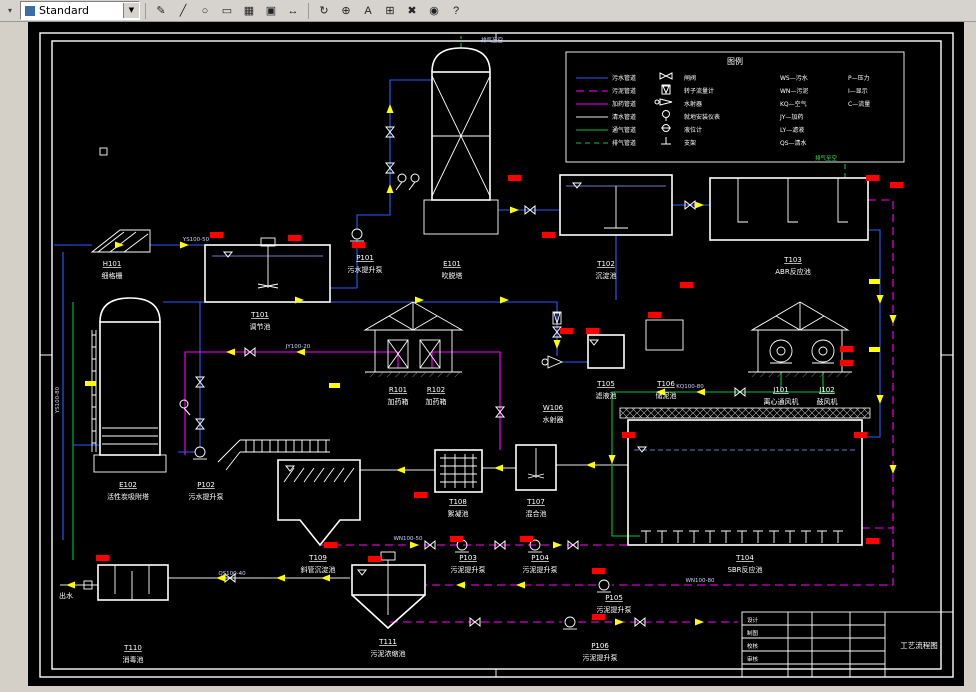 This screenshot has height=692, width=976. Describe the element at coordinates (227, 10) in the screenshot. I see `rectangle-icon: ▭` at that location.